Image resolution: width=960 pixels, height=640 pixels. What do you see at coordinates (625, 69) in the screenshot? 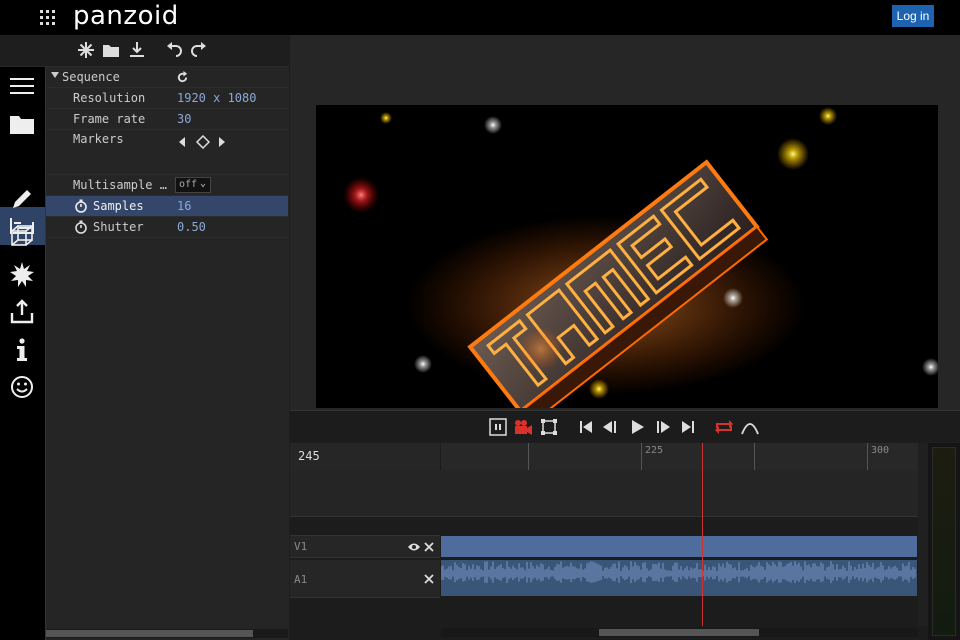
I see `viewer-toolbar-area` at bounding box center [625, 69].